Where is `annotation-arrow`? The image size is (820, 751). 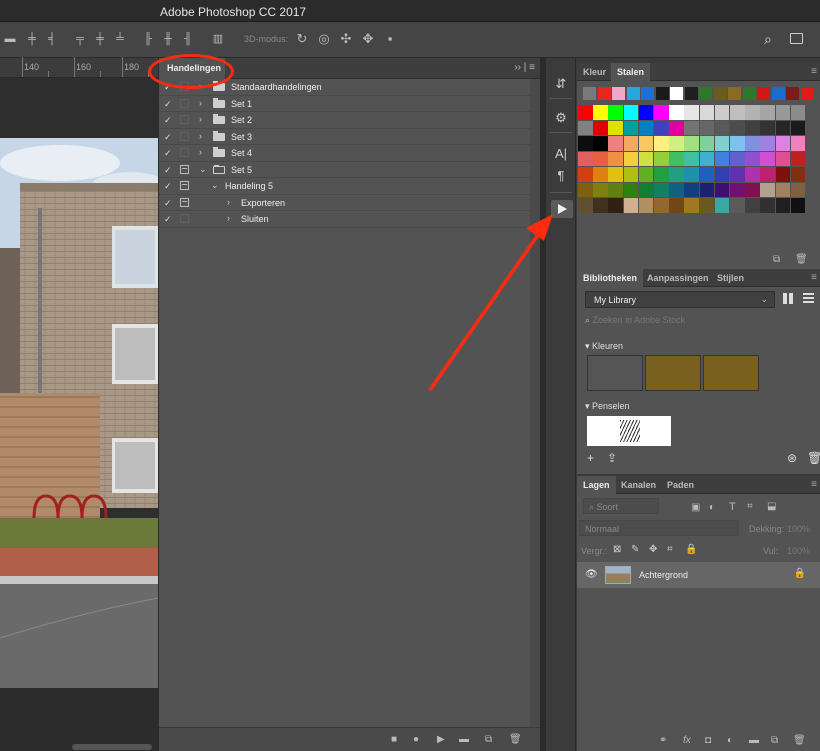
annotation-arrow is located at coordinates (490, 302).